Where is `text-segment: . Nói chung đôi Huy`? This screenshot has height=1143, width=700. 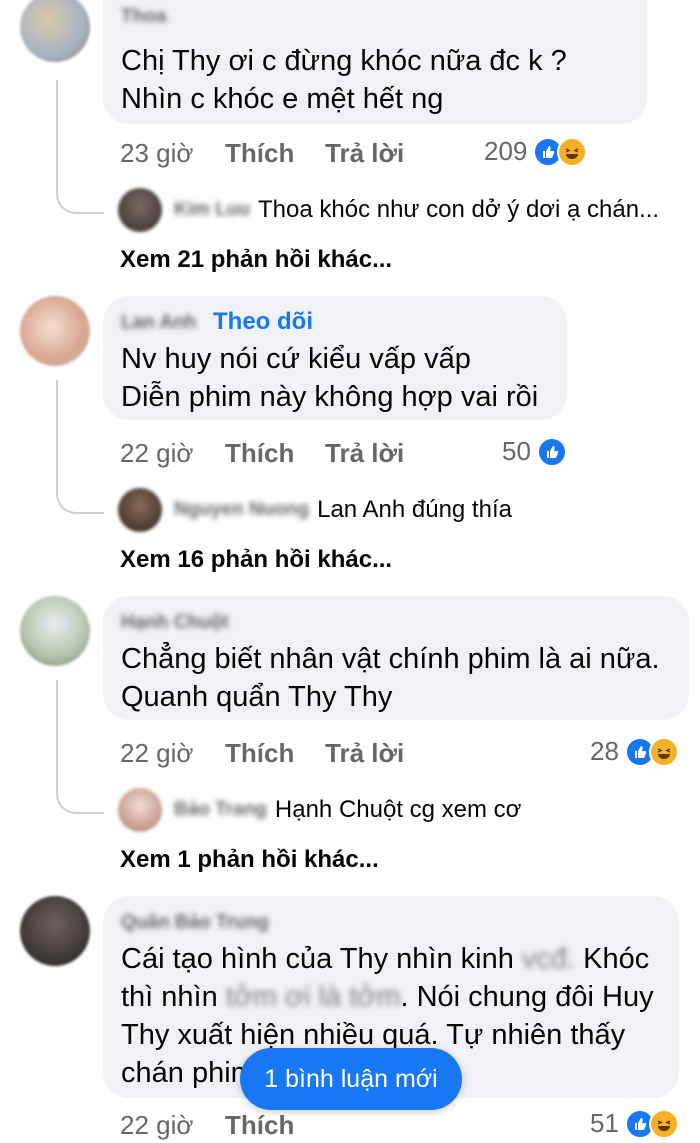
text-segment: . Nói chung đôi Huy is located at coordinates (527, 997).